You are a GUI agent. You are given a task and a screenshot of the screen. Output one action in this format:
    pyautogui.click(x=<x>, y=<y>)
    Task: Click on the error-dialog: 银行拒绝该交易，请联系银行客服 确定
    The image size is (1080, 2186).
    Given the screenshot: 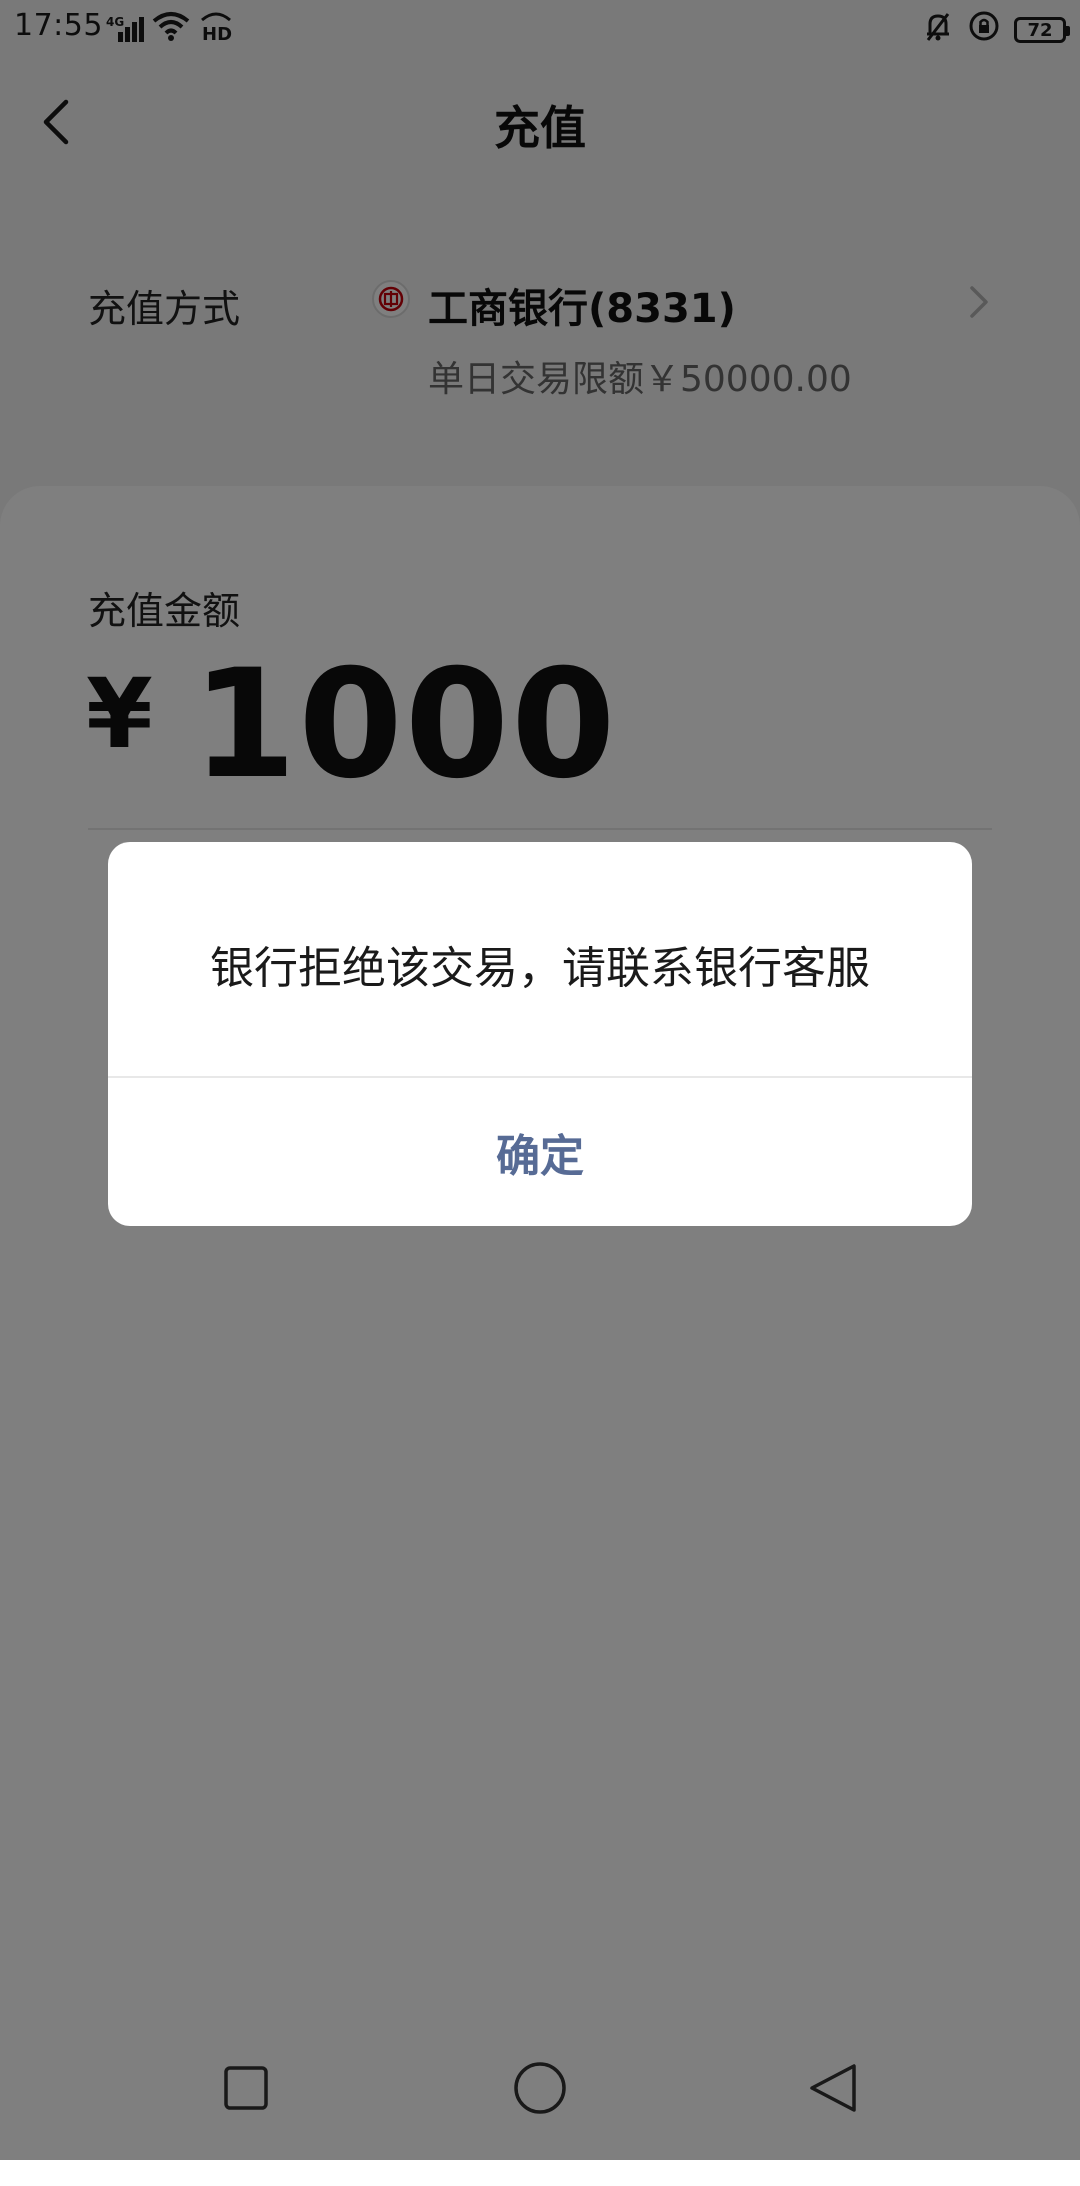 What is the action you would take?
    pyautogui.click(x=540, y=1034)
    